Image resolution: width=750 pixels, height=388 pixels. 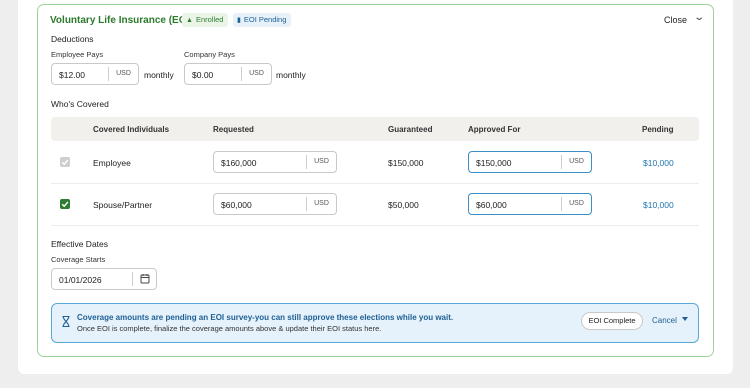 What do you see at coordinates (576, 204) in the screenshot?
I see `spouse-approved-unit: USD` at bounding box center [576, 204].